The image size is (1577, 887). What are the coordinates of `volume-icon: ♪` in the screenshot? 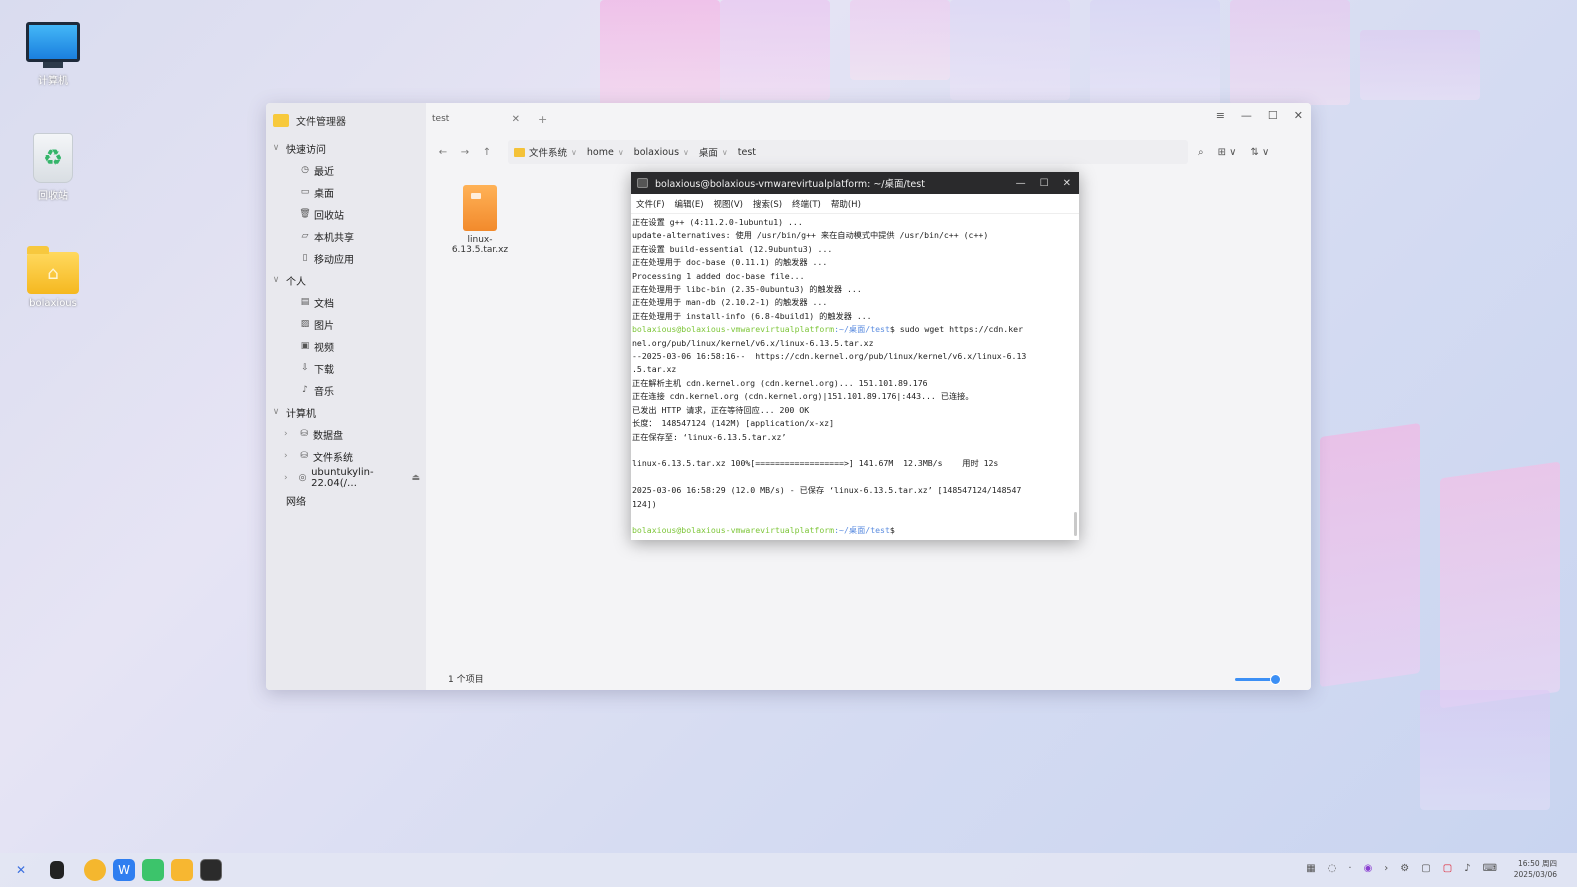 It's located at (1467, 868).